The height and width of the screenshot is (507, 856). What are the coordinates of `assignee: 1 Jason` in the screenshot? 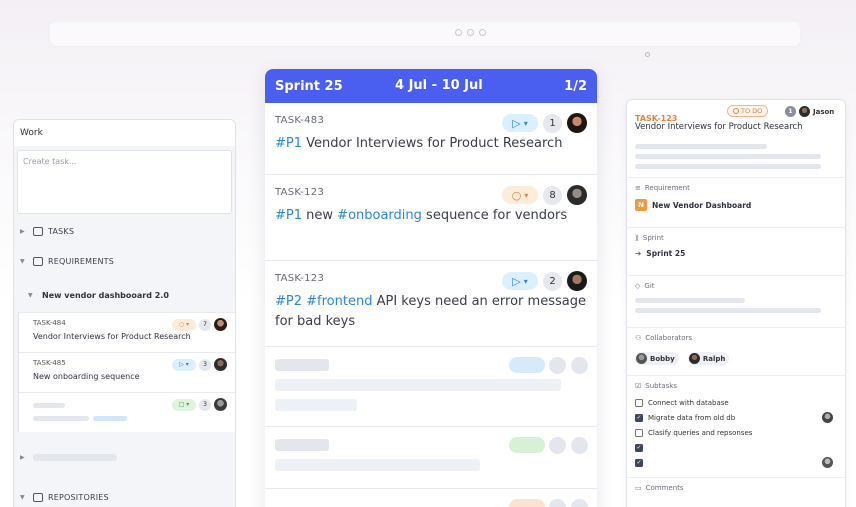 It's located at (809, 111).